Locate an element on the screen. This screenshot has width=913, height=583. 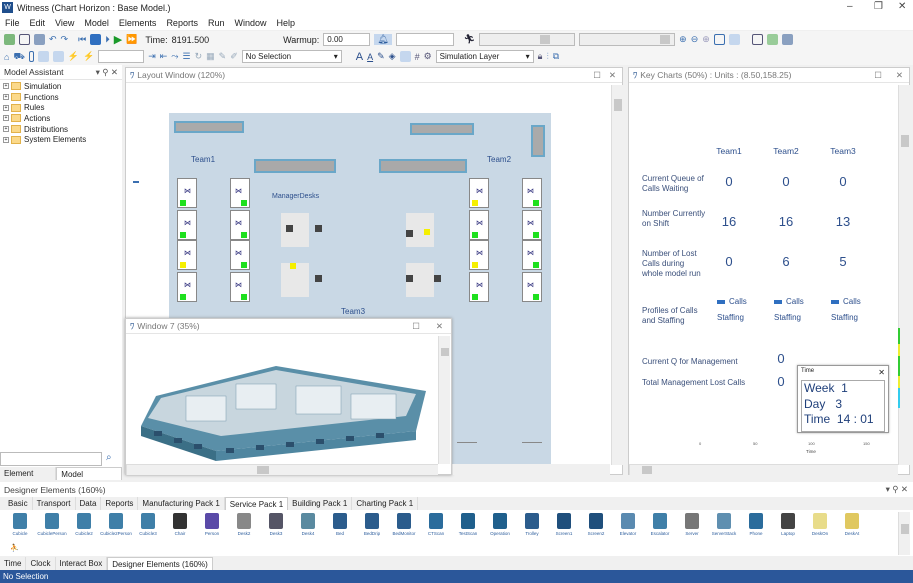
tab-building-pack: Building Pack 1 is located at coordinates (320, 503).